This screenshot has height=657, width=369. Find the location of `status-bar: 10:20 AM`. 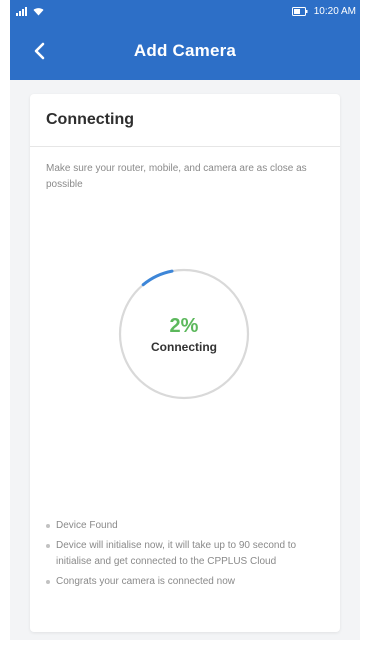

status-bar: 10:20 AM is located at coordinates (185, 11).